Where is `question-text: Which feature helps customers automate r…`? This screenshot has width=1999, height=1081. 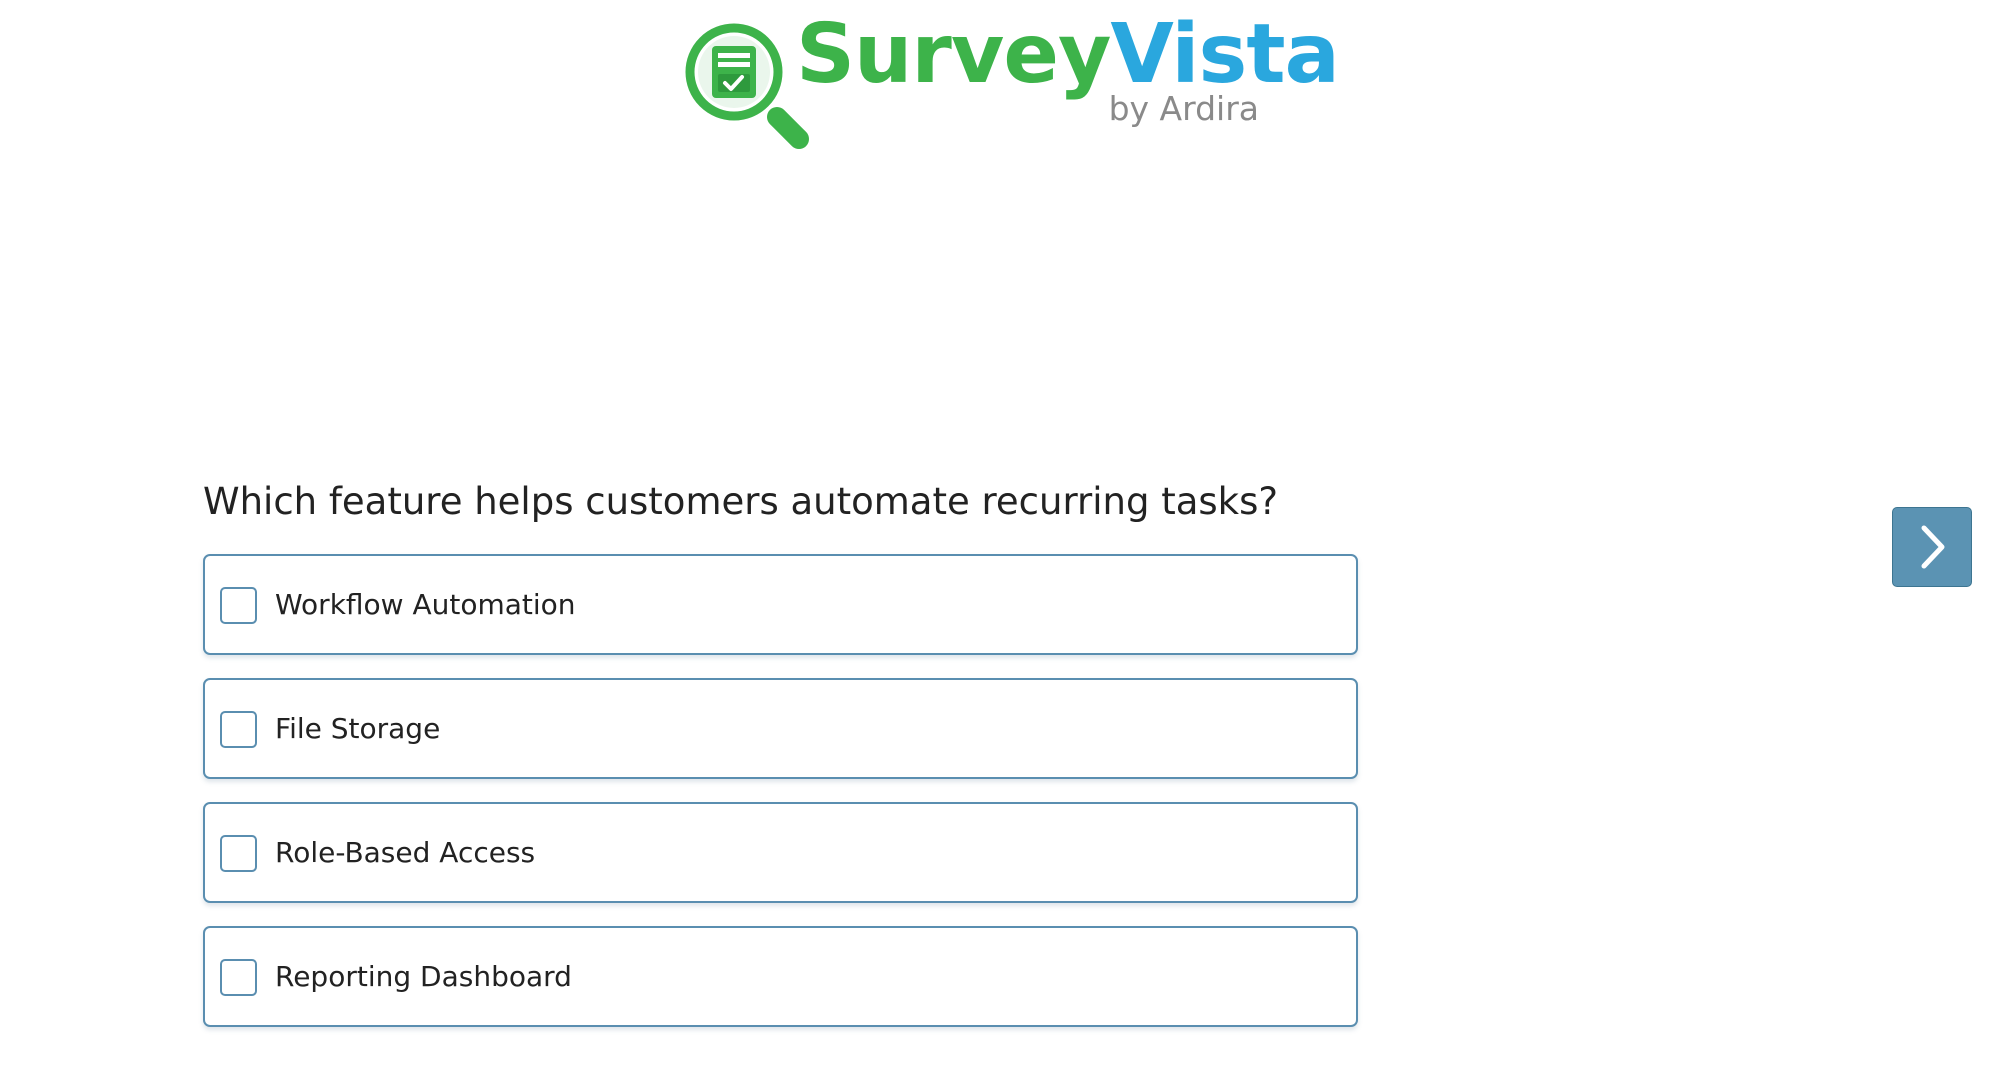 question-text: Which feature helps customers automate r… is located at coordinates (741, 501).